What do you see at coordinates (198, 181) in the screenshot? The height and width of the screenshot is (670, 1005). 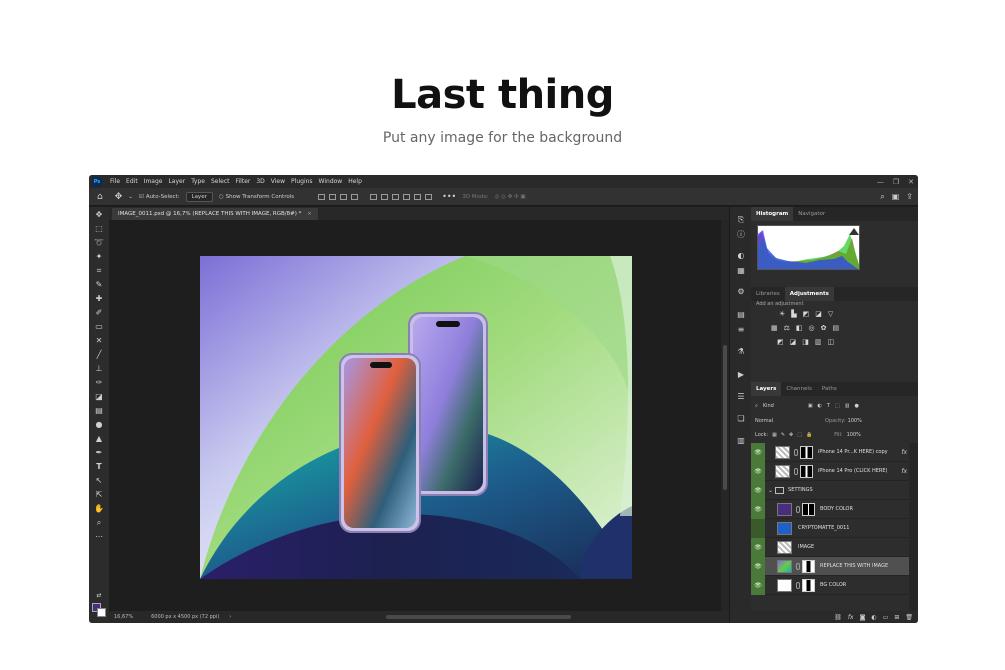 I see `menu-type: Type` at bounding box center [198, 181].